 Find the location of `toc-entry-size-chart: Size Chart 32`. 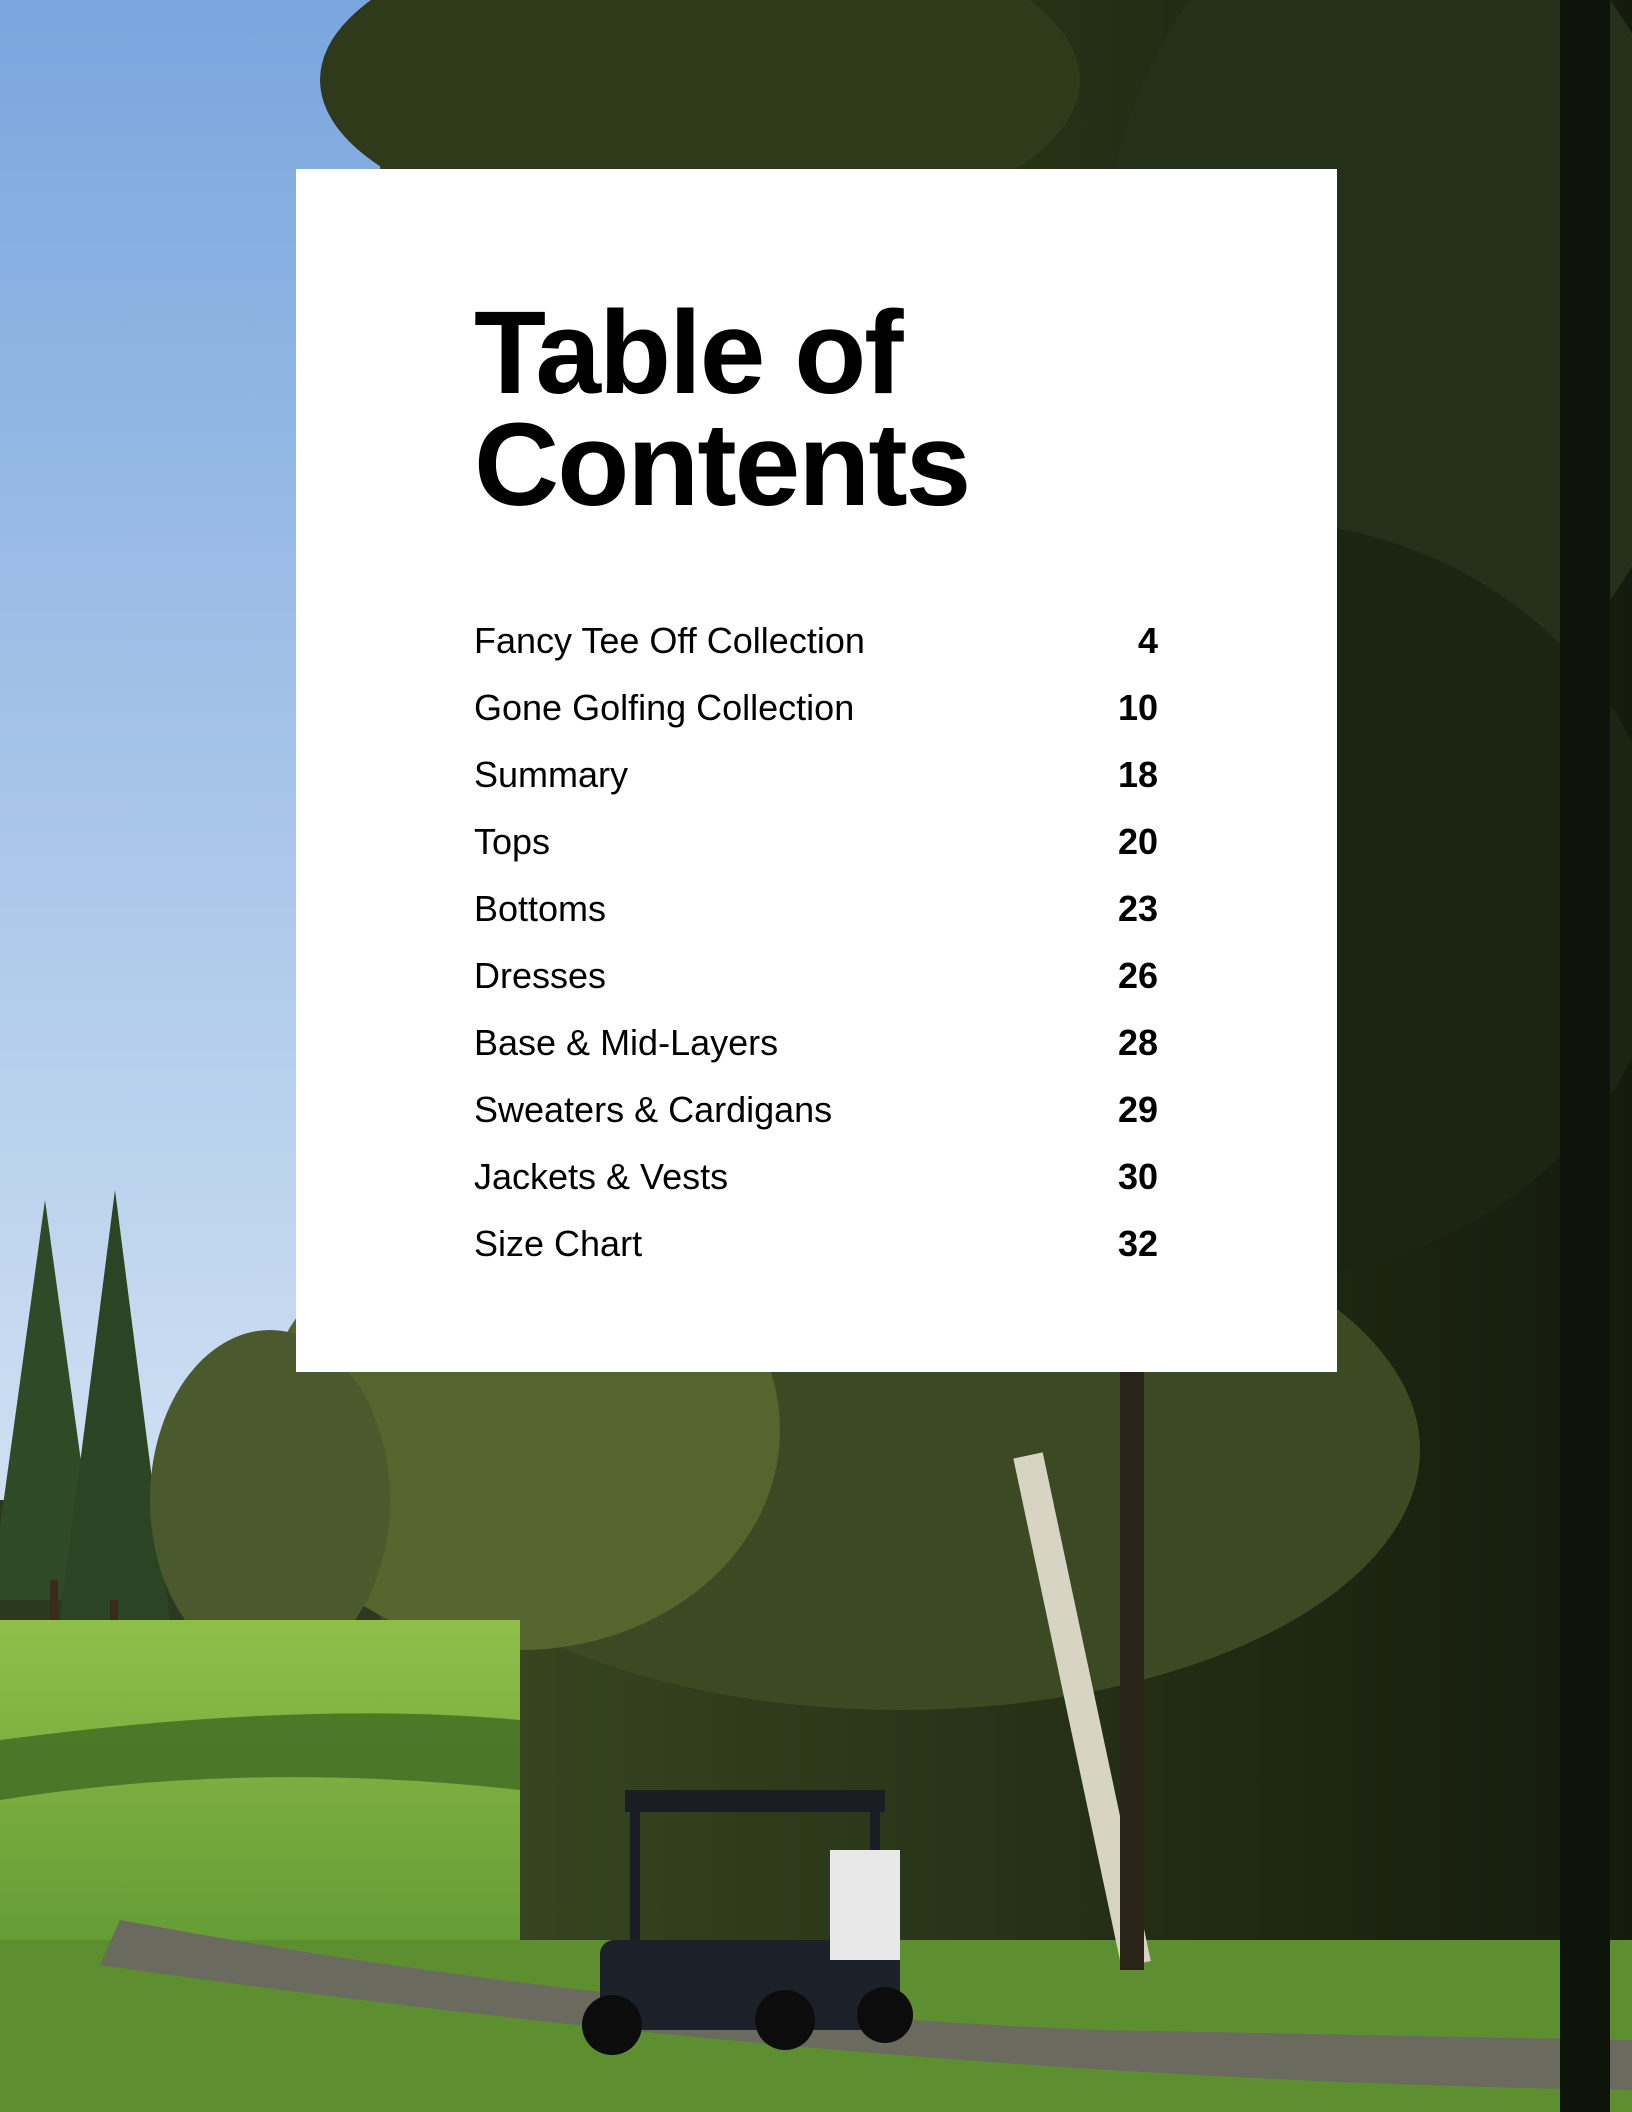

toc-entry-size-chart: Size Chart 32 is located at coordinates (816, 1243).